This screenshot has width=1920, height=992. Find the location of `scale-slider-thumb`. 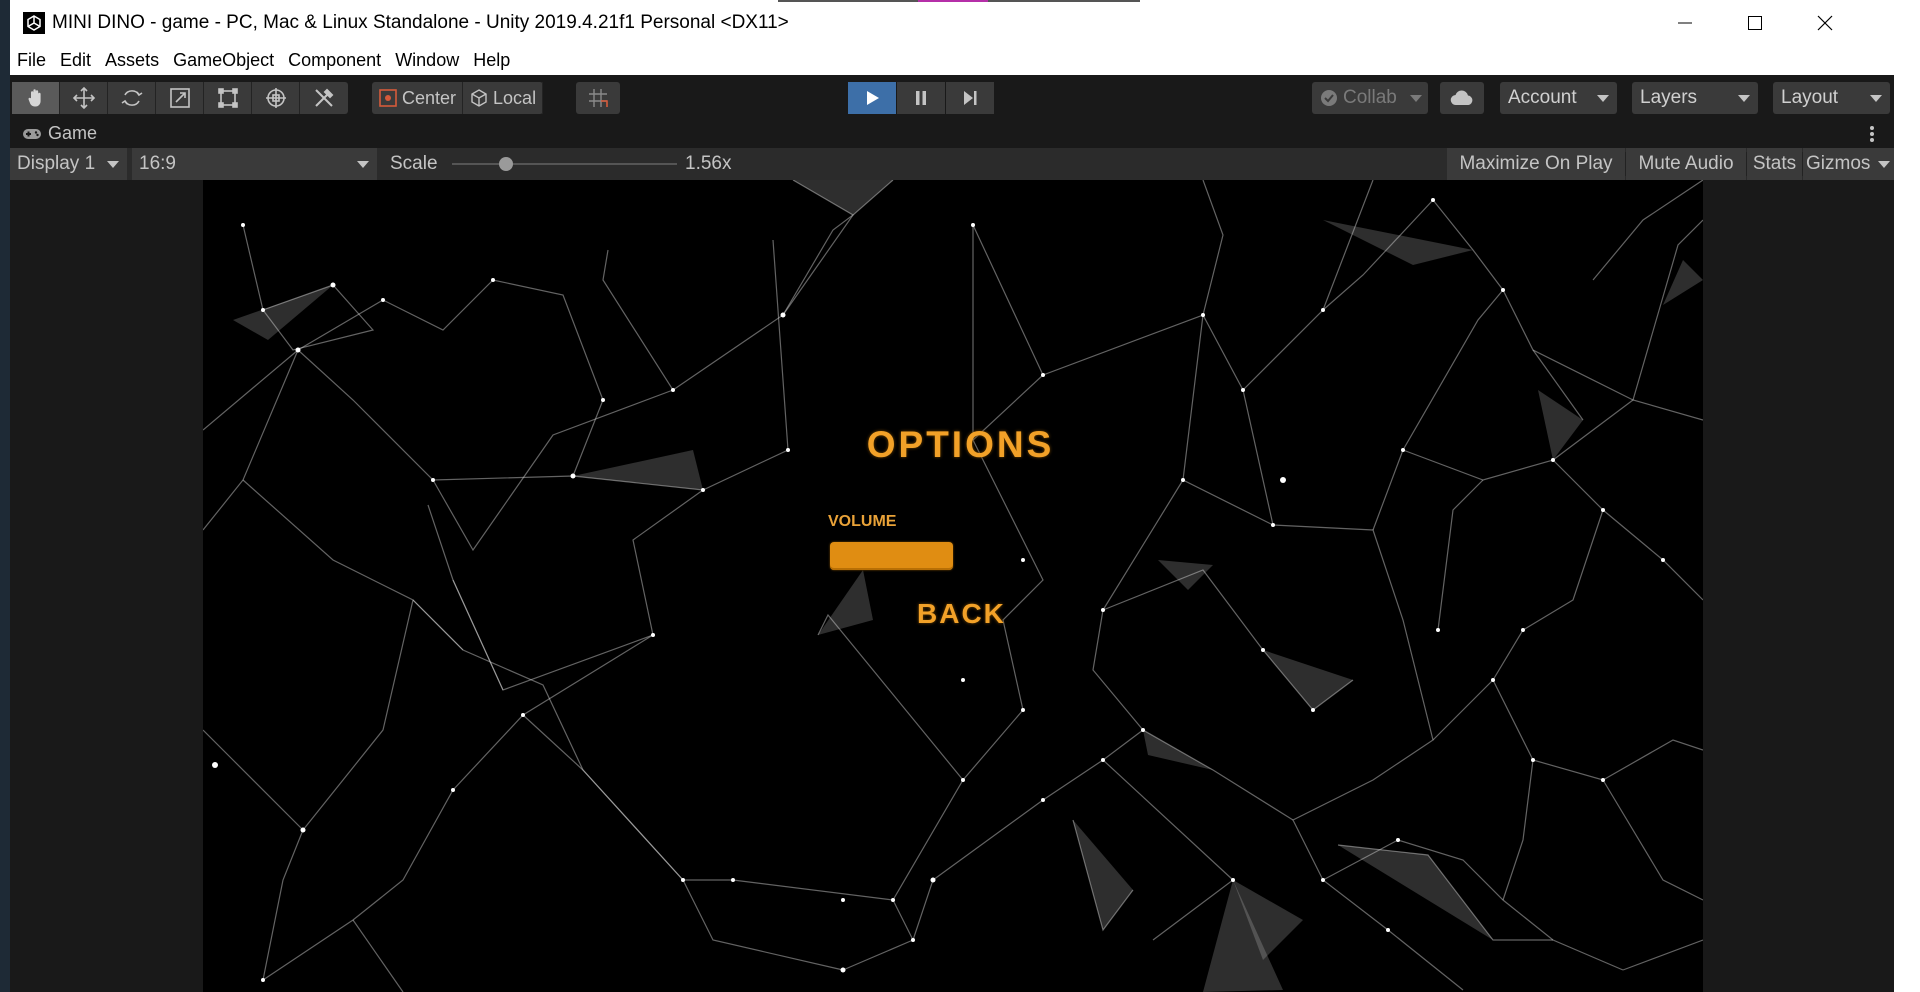

scale-slider-thumb is located at coordinates (506, 164).